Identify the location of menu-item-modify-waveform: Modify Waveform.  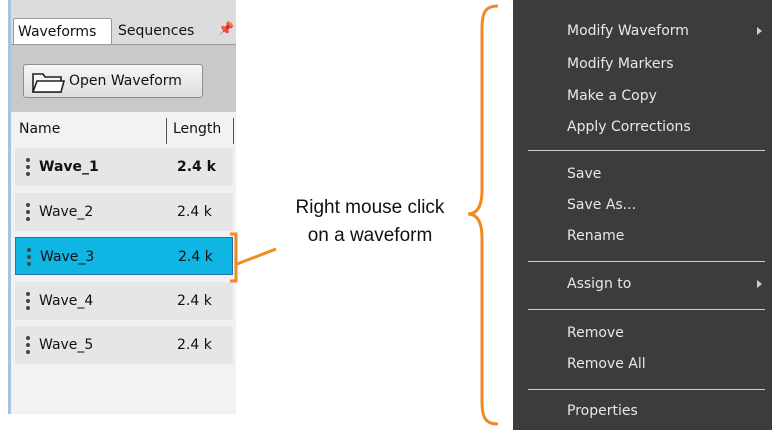
(642, 31).